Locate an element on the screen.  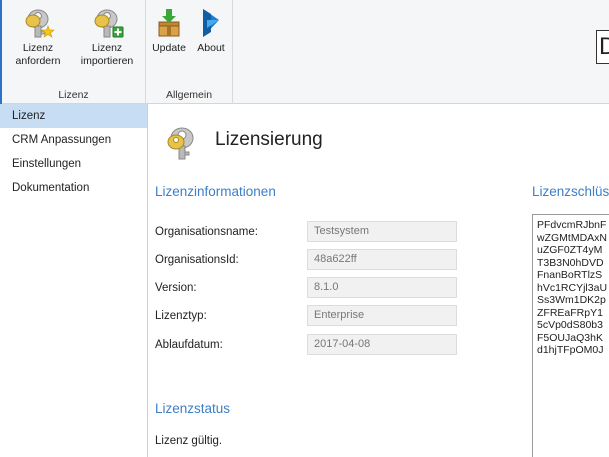
section-title-lizenzschluessel: Lizenzschlüs is located at coordinates (570, 191).